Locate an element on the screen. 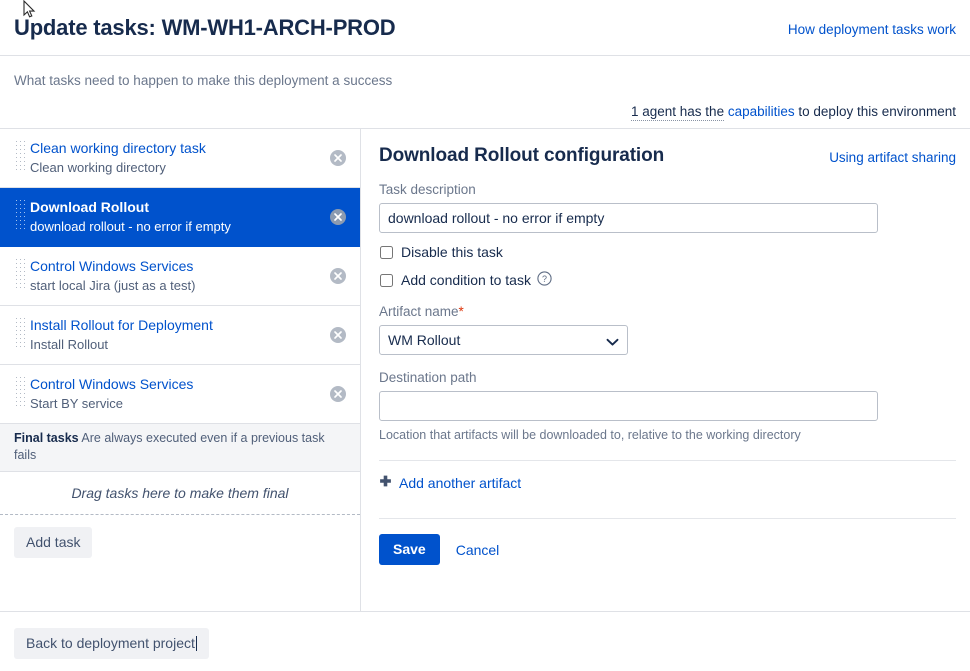 Image resolution: width=970 pixels, height=671 pixels. add-condition-checkbox is located at coordinates (386, 280).